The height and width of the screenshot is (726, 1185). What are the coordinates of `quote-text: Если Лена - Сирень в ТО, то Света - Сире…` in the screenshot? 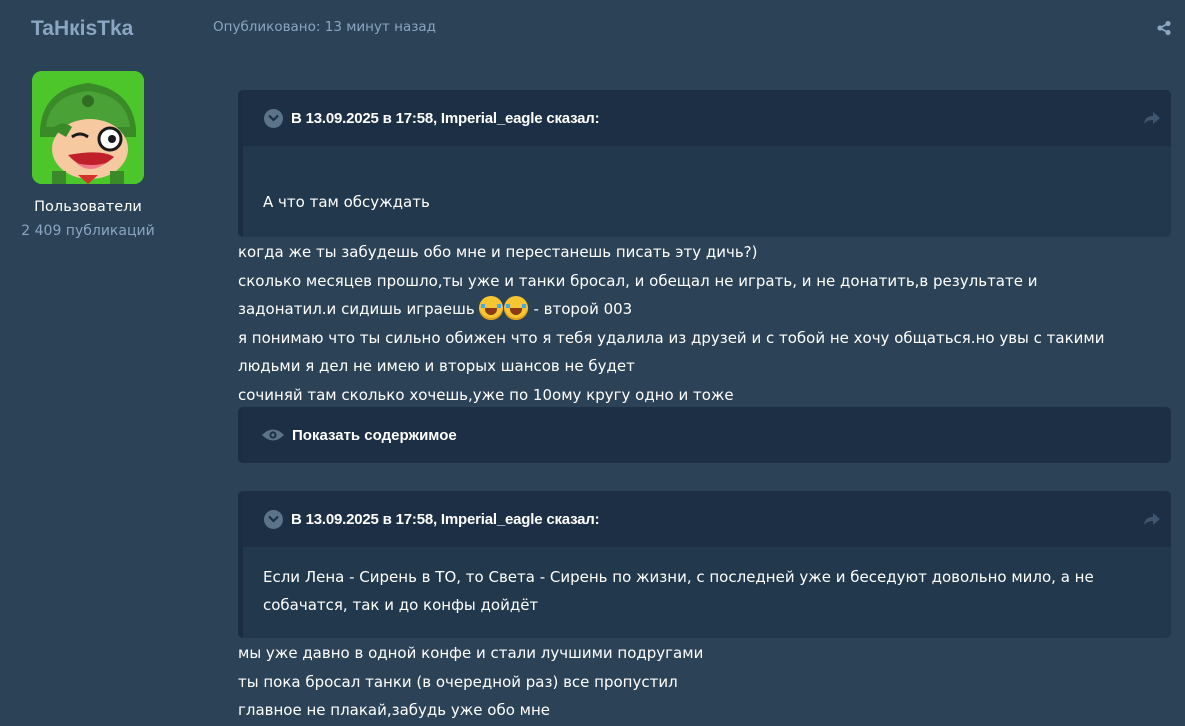 It's located at (678, 577).